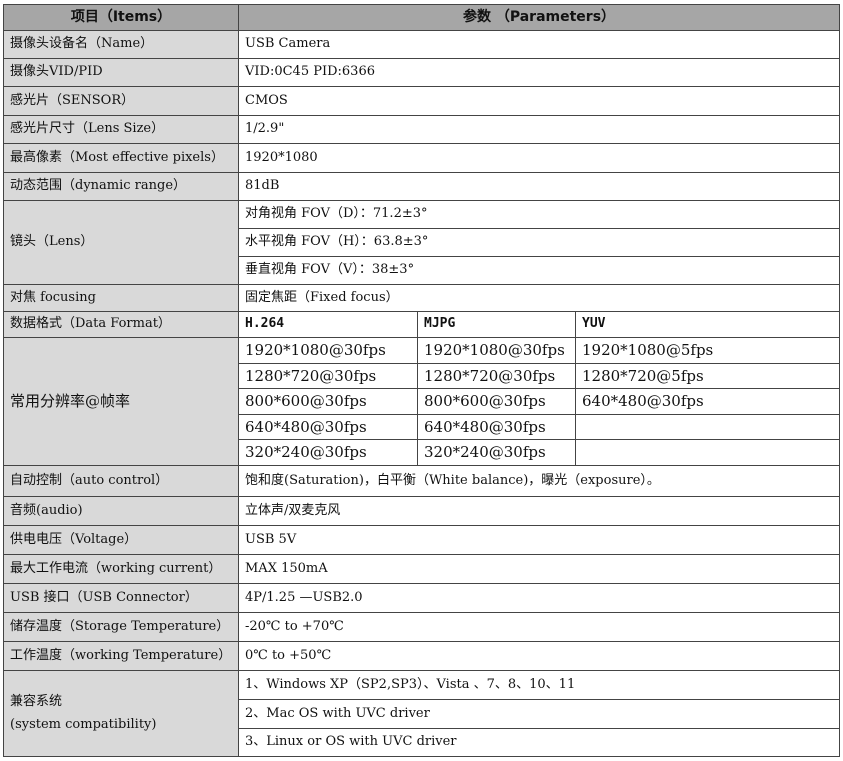 The width and height of the screenshot is (843, 761). Describe the element at coordinates (539, 44) in the screenshot. I see `device-name-value: USB Camera` at that location.